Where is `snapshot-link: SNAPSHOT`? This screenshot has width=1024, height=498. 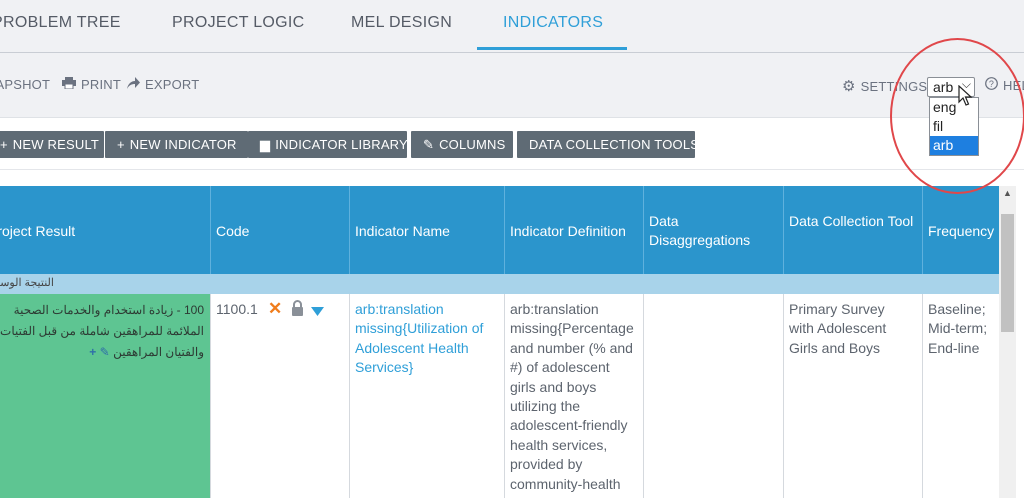 snapshot-link: SNAPSHOT is located at coordinates (25, 84).